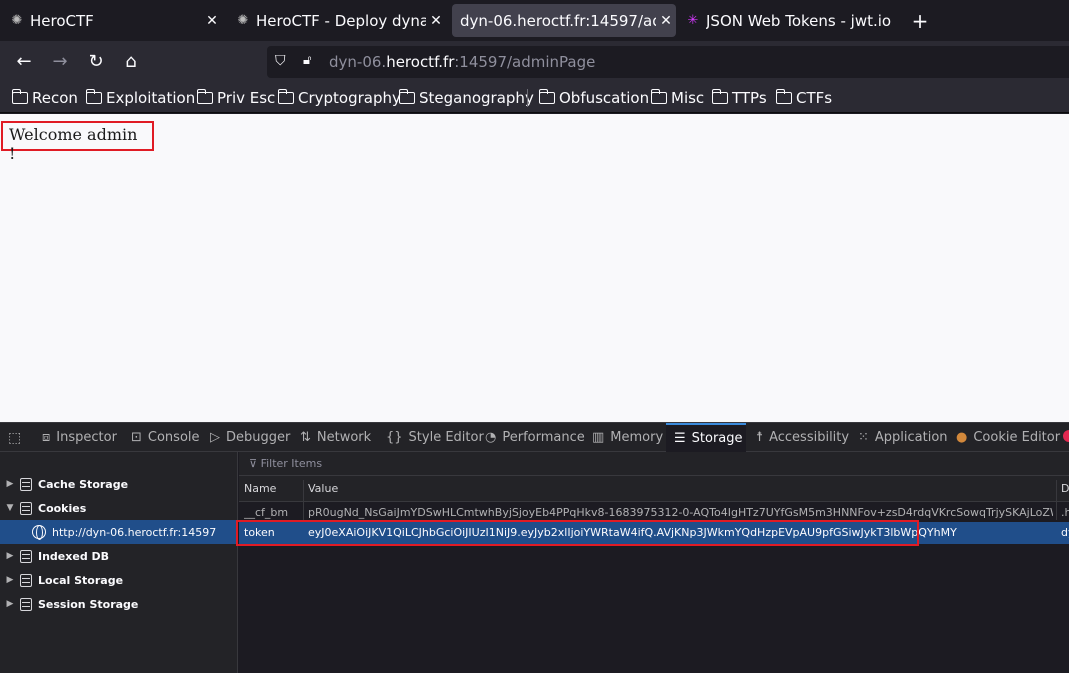 The height and width of the screenshot is (673, 1069). Describe the element at coordinates (476, 98) in the screenshot. I see `bookmark-label: Steganography` at that location.